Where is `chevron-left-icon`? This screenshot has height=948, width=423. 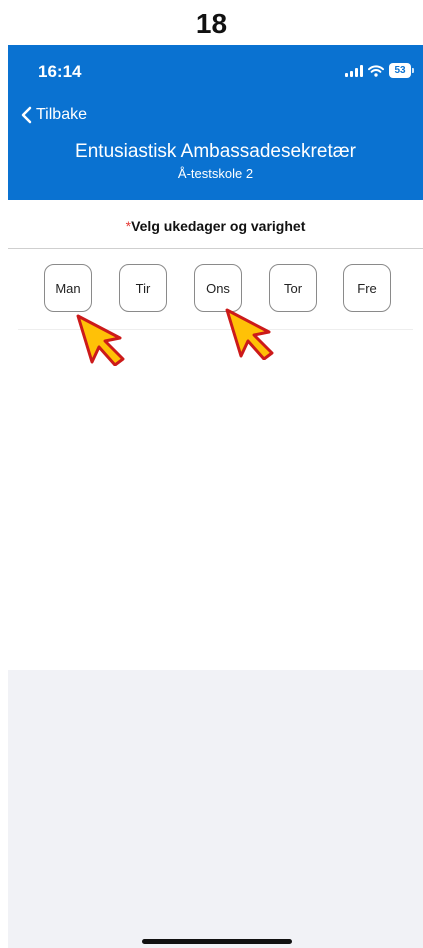
chevron-left-icon is located at coordinates (26, 115).